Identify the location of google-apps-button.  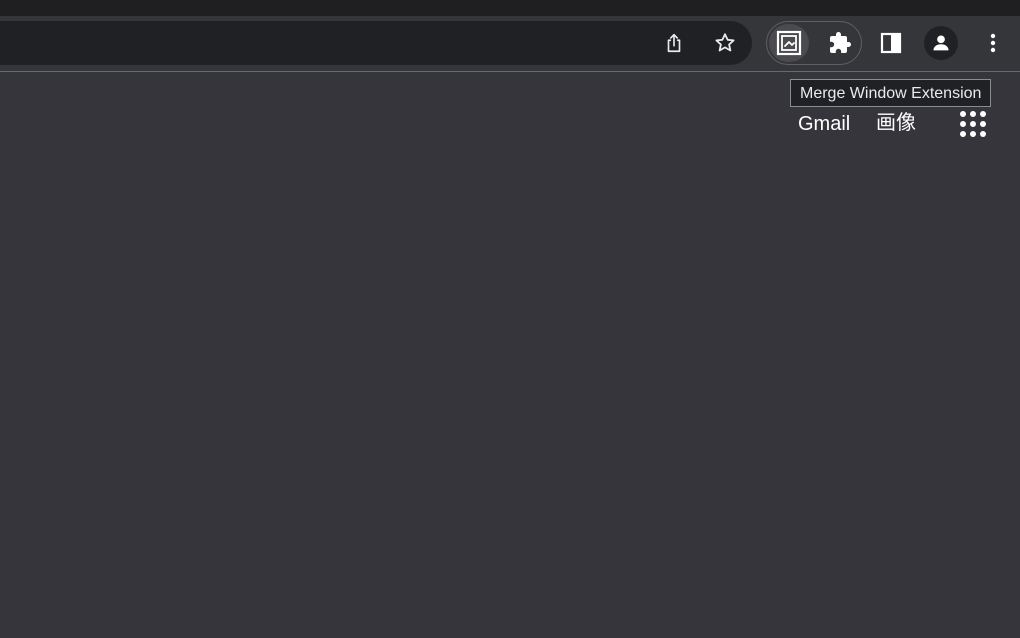
(973, 124).